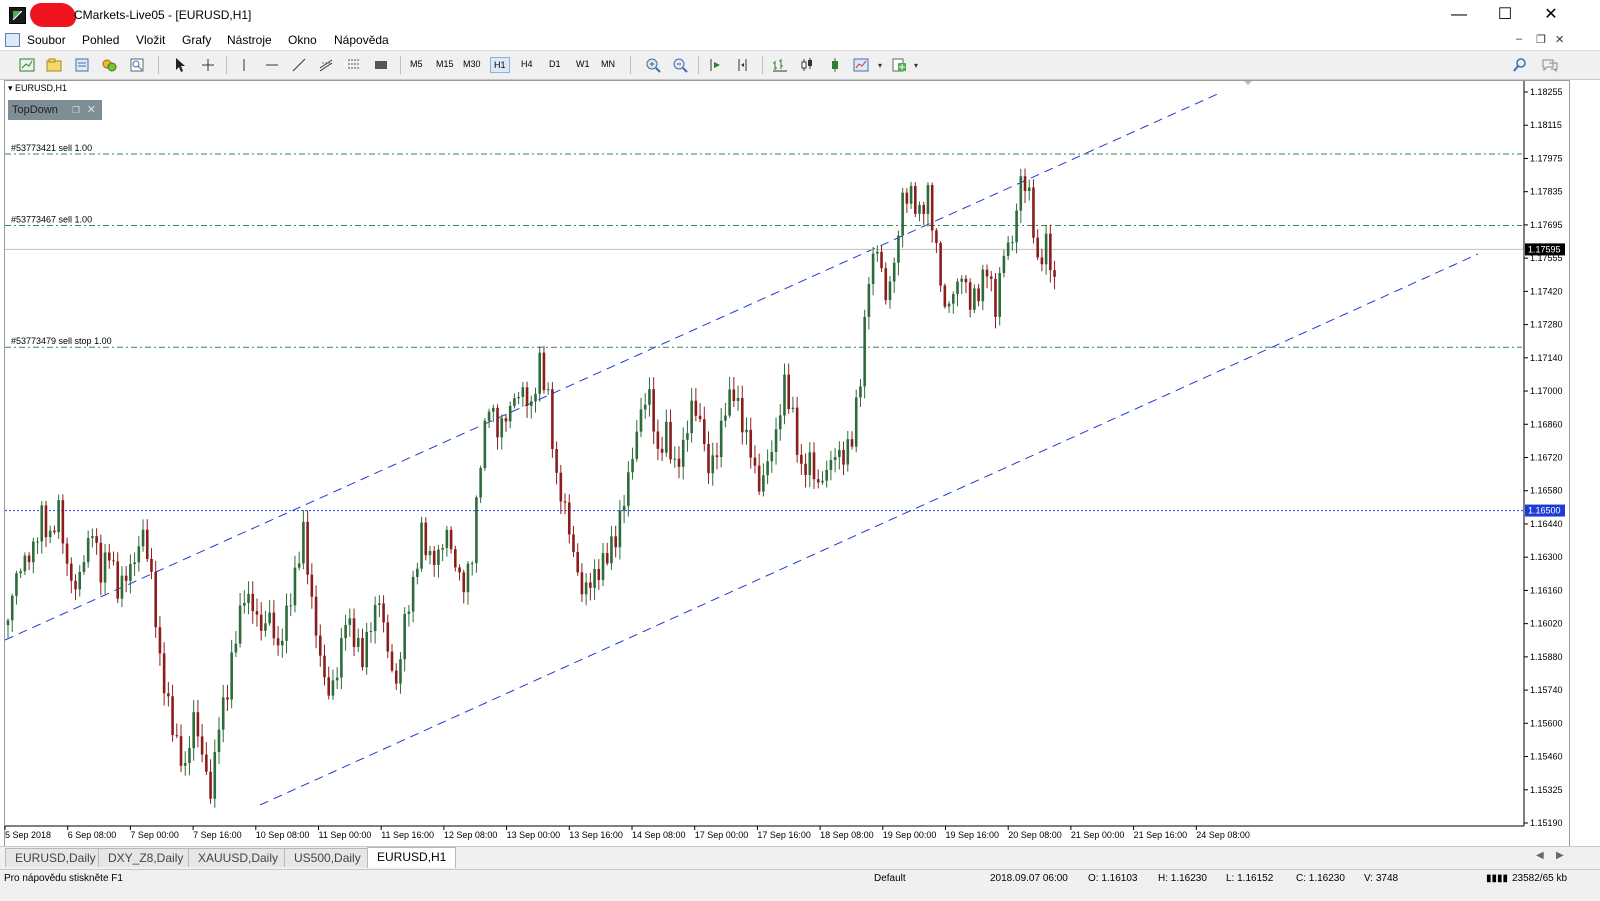  I want to click on time-tick-label: 7 Sep 16:00, so click(217, 835).